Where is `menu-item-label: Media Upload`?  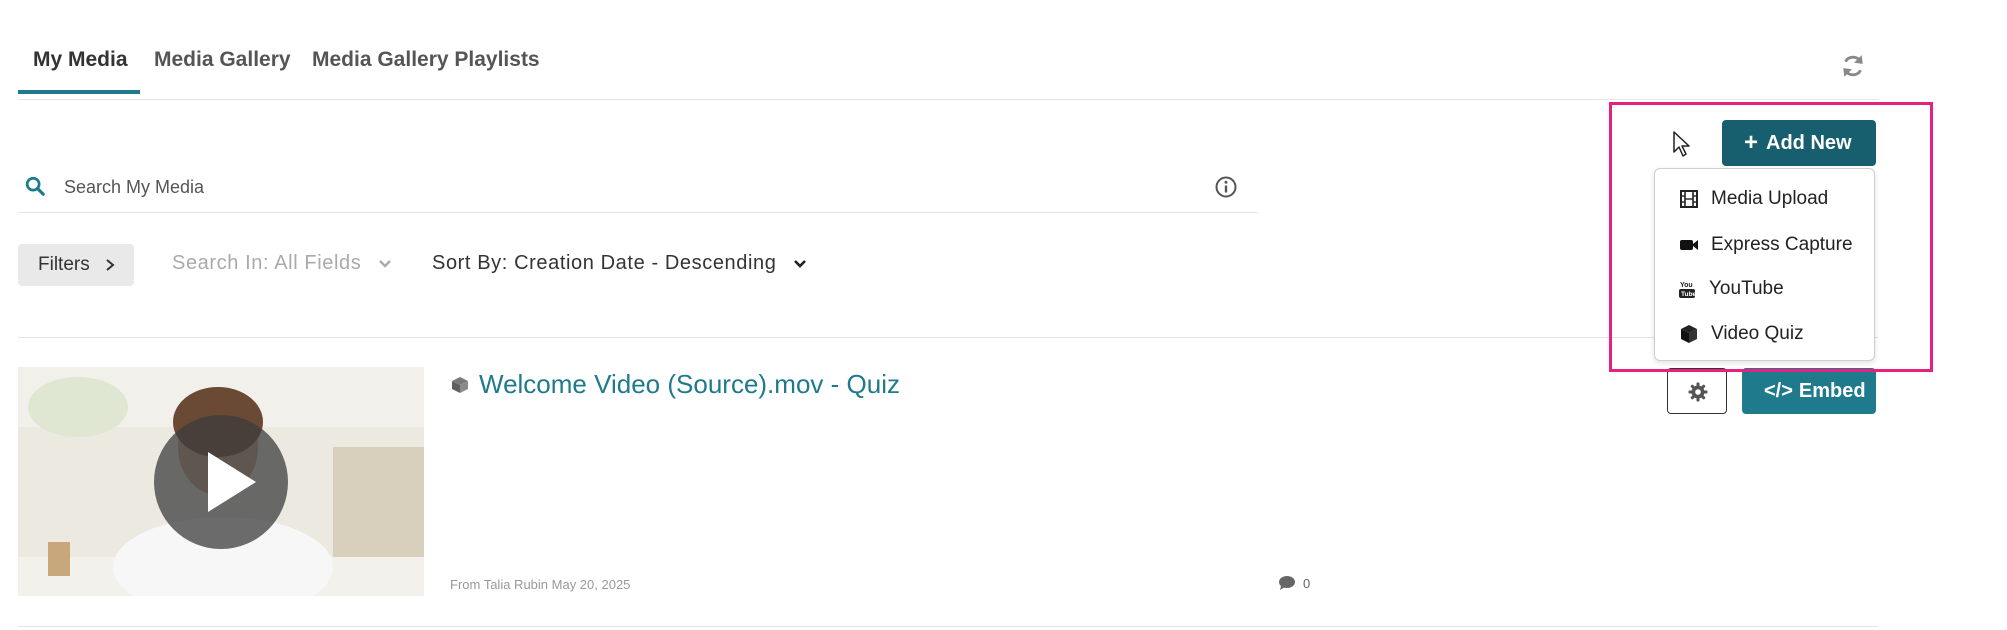
menu-item-label: Media Upload is located at coordinates (1770, 198).